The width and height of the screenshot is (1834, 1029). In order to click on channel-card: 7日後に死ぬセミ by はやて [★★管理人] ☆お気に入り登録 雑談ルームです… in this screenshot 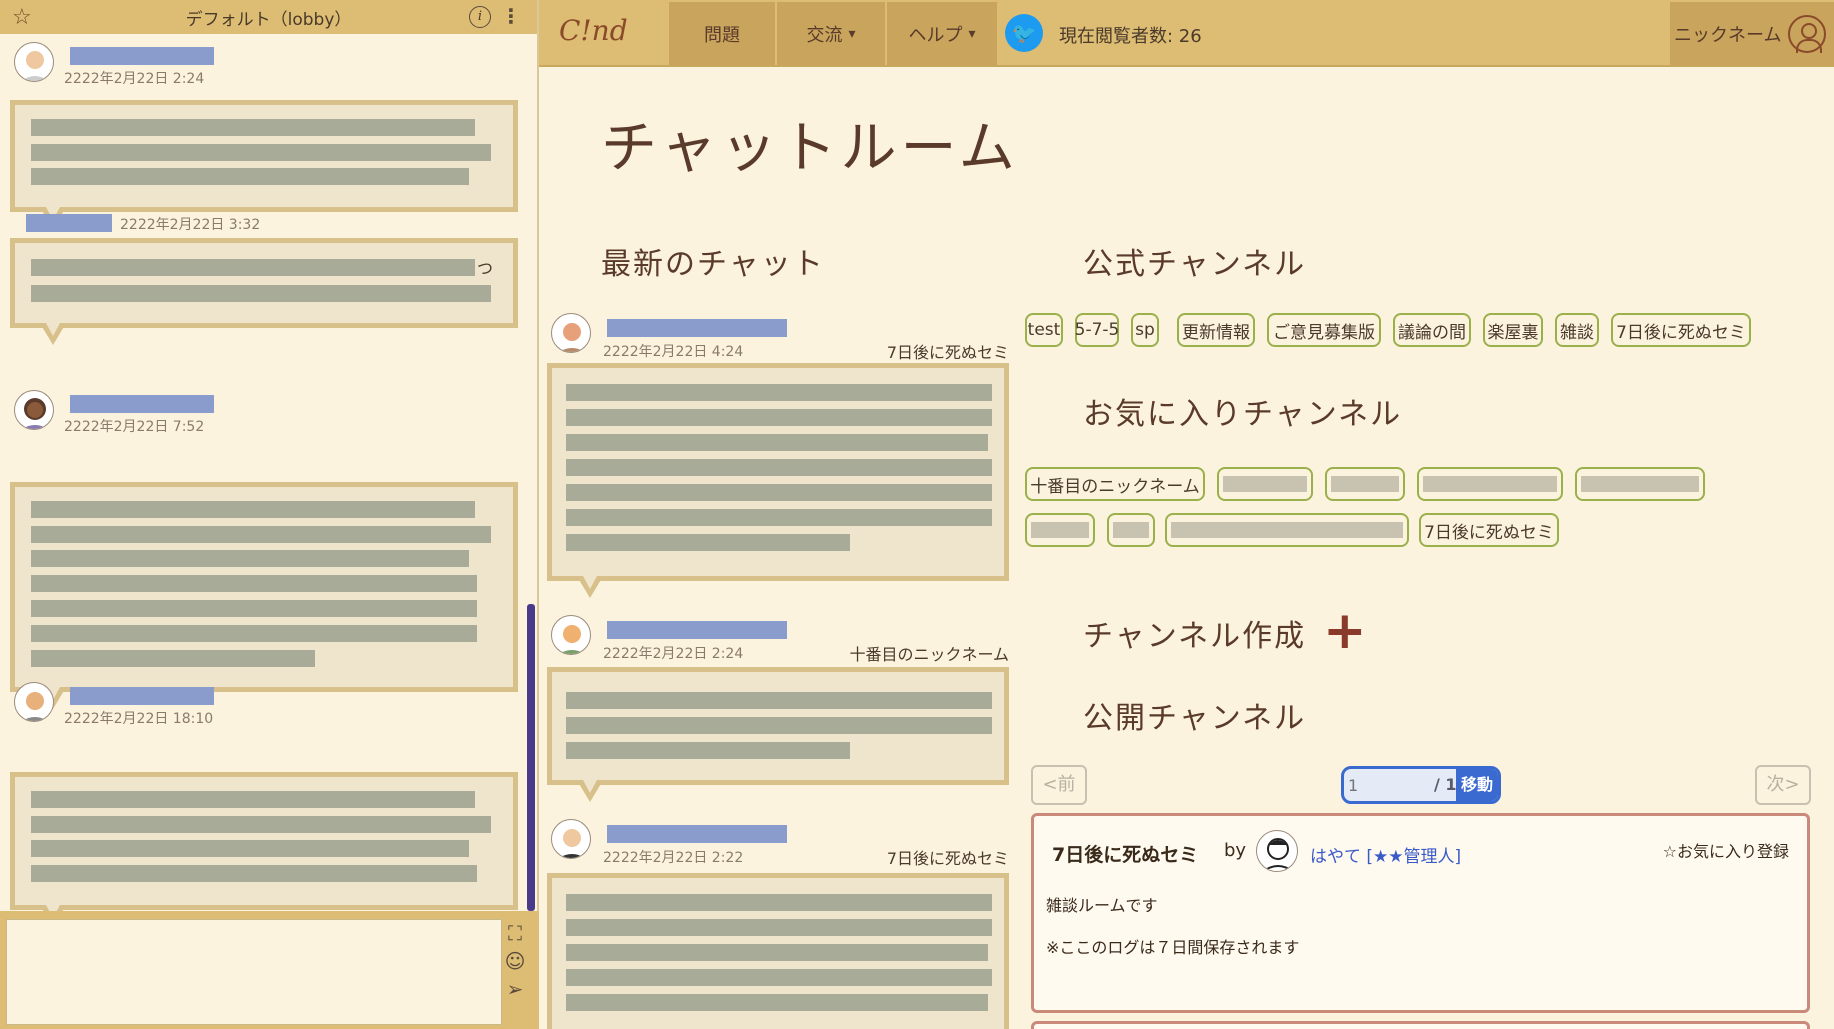, I will do `click(1420, 913)`.